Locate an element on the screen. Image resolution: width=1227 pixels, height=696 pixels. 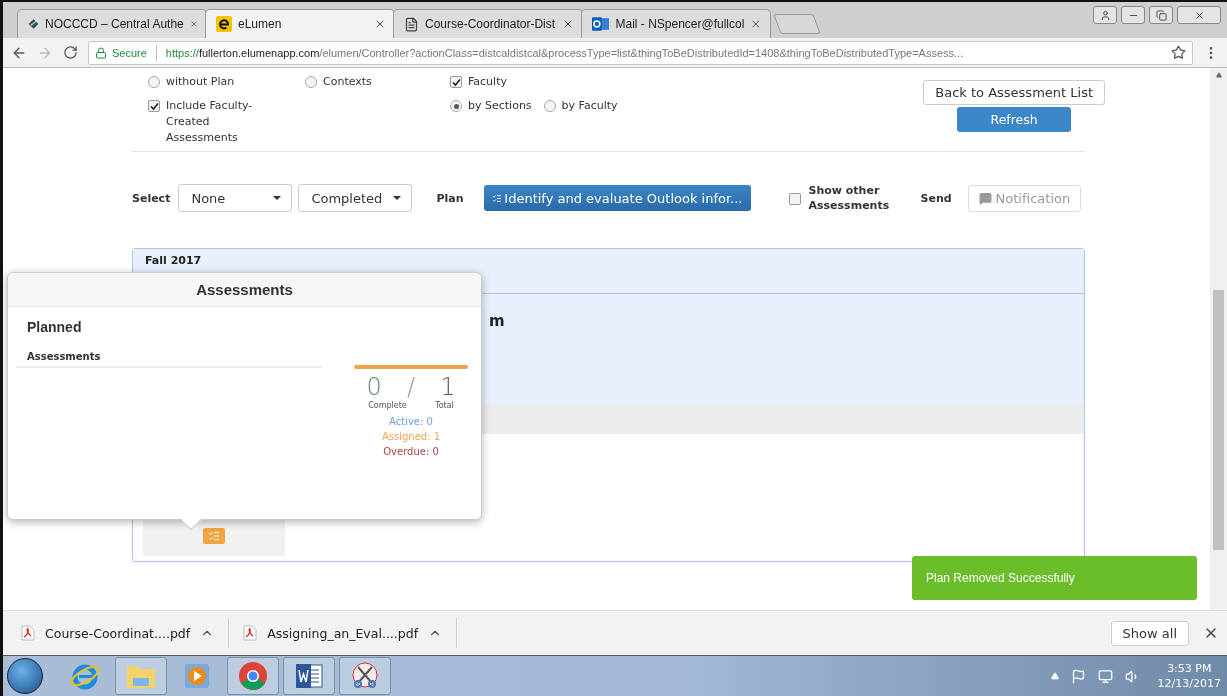
status-count: Overdue: 0 is located at coordinates (411, 452).